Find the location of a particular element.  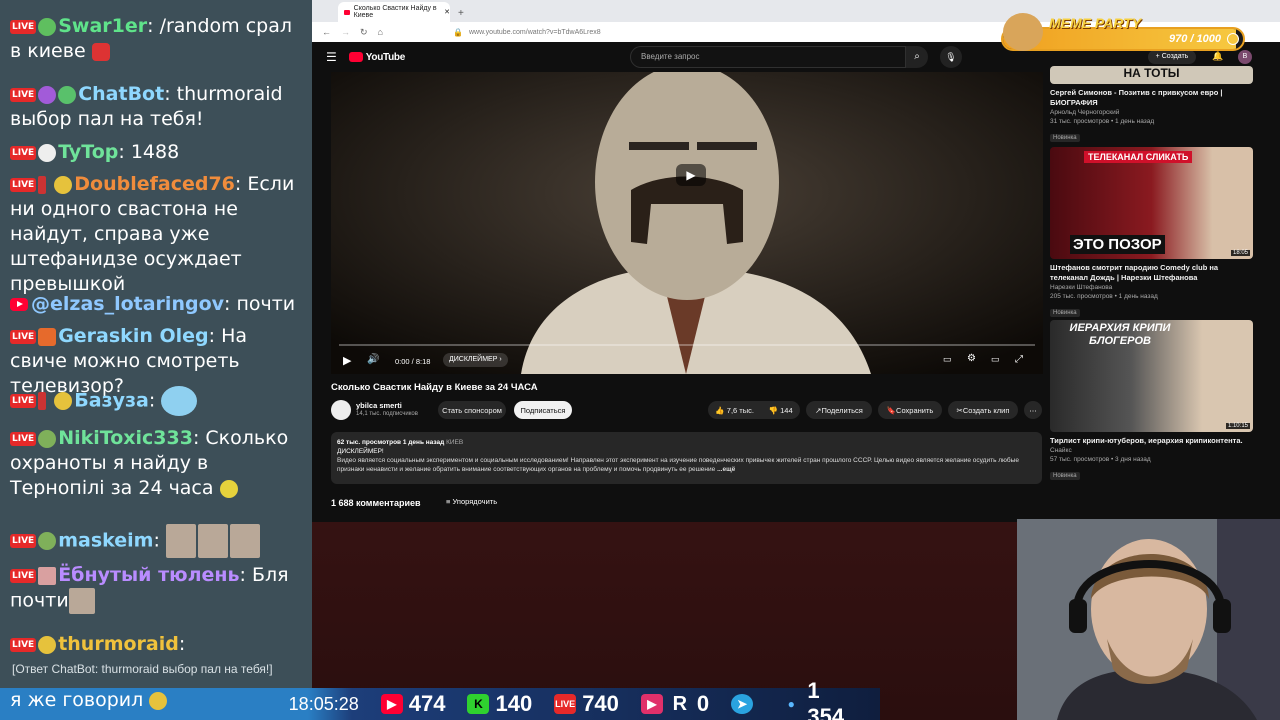

reload-icon: ↻ is located at coordinates (364, 32).